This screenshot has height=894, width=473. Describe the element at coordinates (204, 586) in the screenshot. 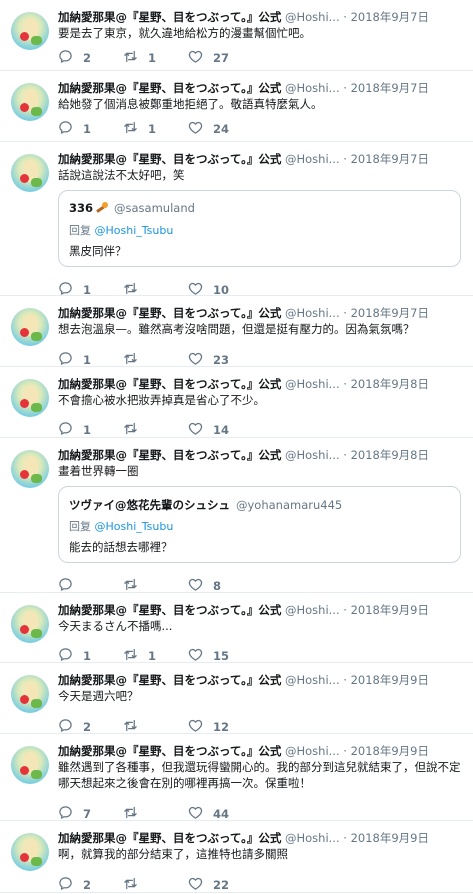

I see `like-button: 8` at that location.